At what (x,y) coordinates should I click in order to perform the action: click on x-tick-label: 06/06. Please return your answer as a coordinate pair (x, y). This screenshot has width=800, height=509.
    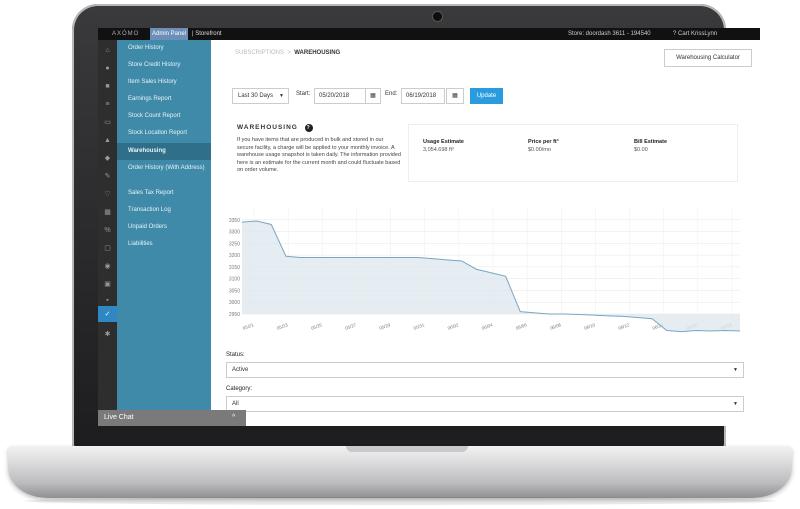
    Looking at the image, I should click on (521, 326).